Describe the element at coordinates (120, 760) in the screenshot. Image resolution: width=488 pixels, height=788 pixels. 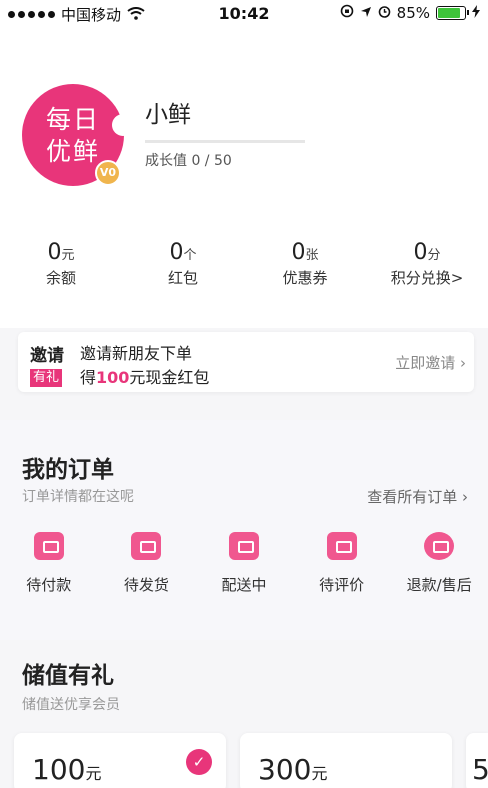
I see `stored-value-card-100: 100元 ✓` at that location.